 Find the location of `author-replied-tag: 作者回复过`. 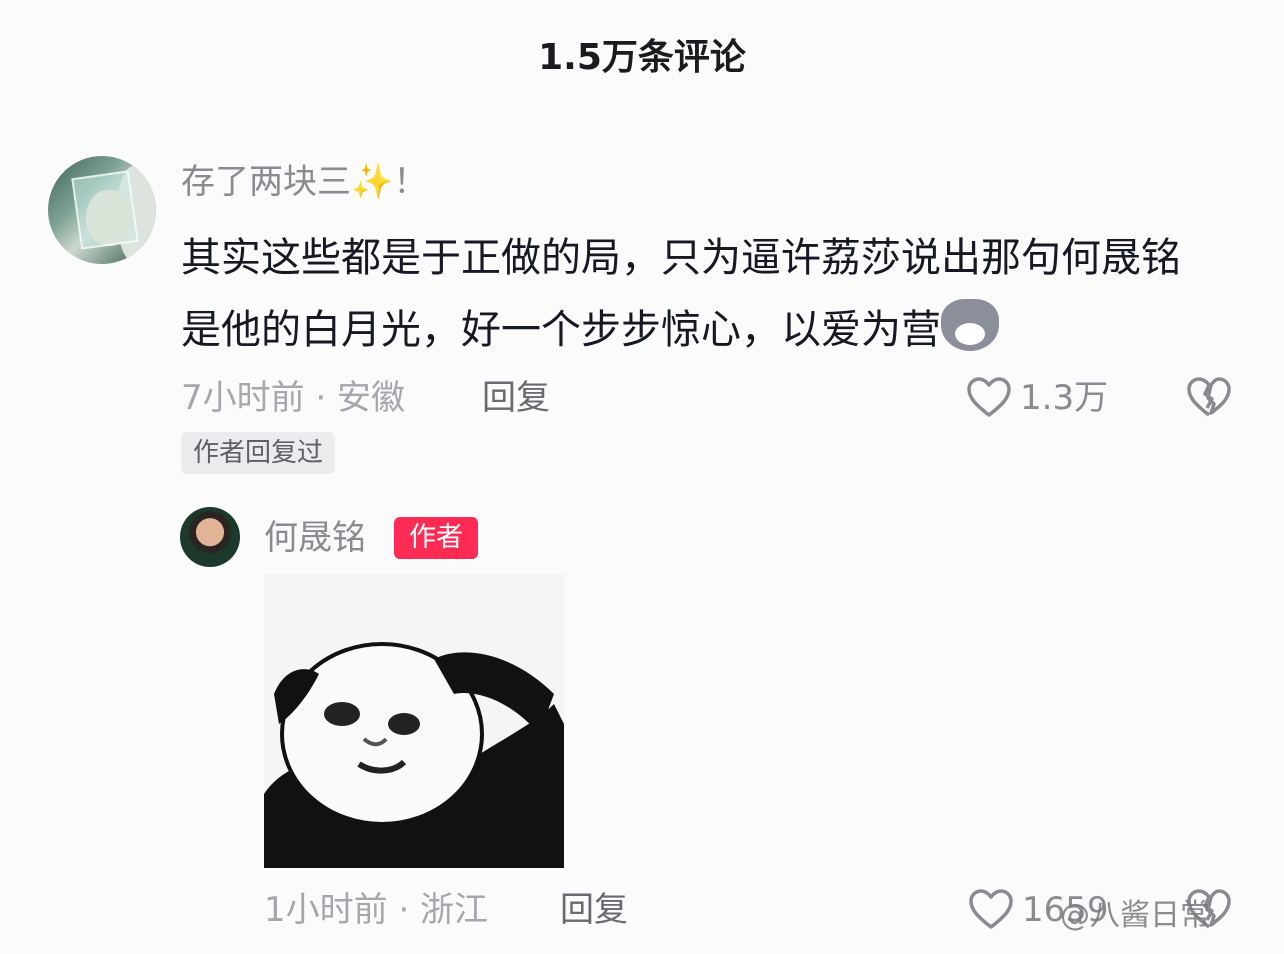

author-replied-tag: 作者回复过 is located at coordinates (258, 453).